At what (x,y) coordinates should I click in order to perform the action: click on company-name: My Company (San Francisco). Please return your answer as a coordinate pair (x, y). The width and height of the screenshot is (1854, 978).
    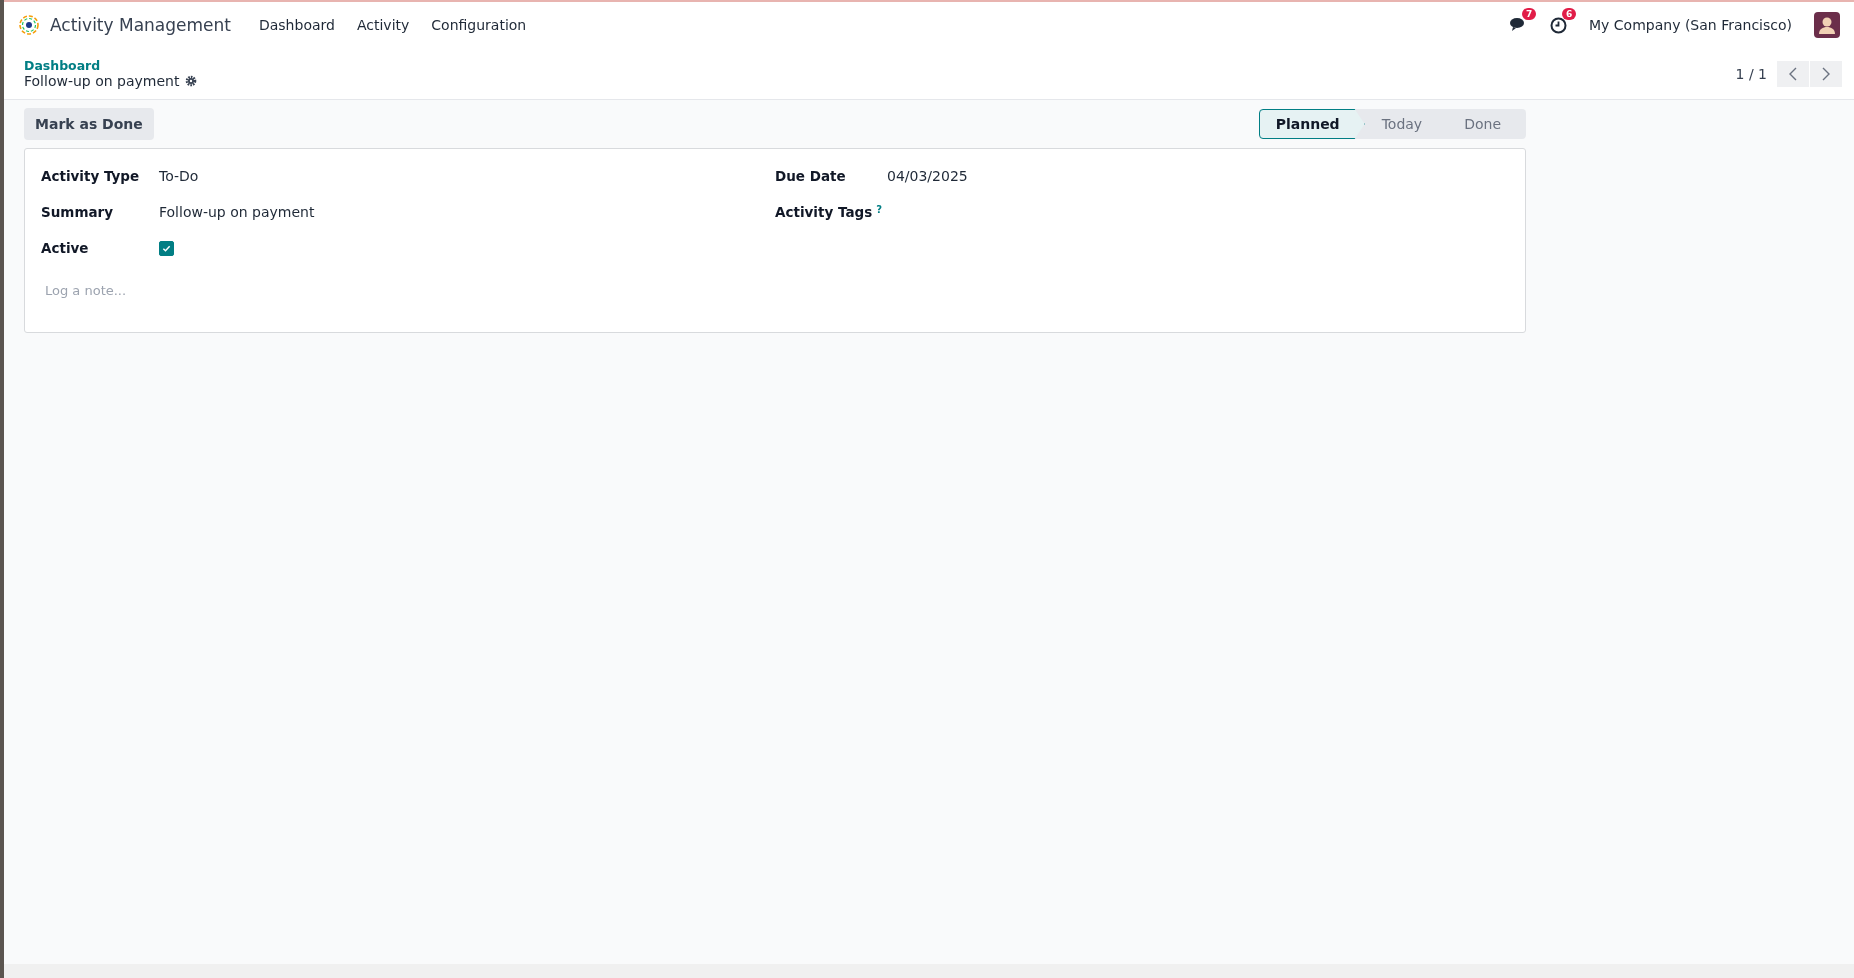
    Looking at the image, I should click on (1690, 25).